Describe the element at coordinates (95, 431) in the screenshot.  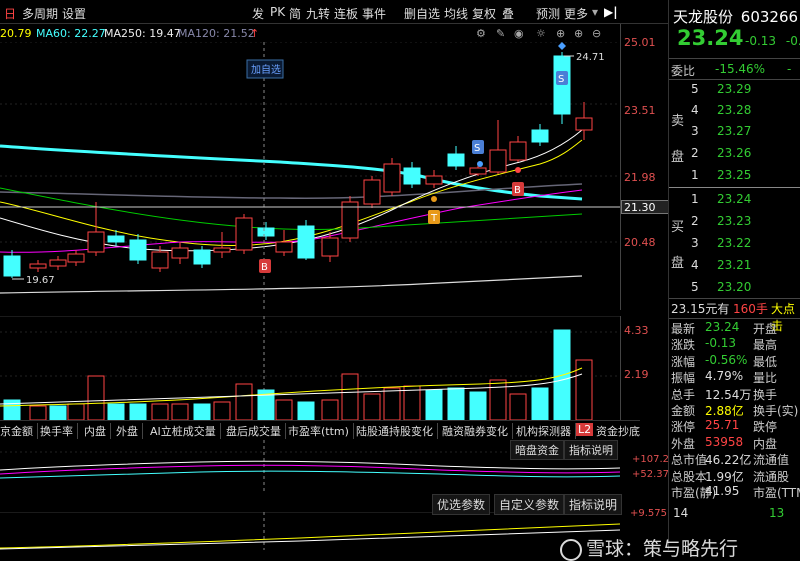
I see `tab-inner: 内盘` at that location.